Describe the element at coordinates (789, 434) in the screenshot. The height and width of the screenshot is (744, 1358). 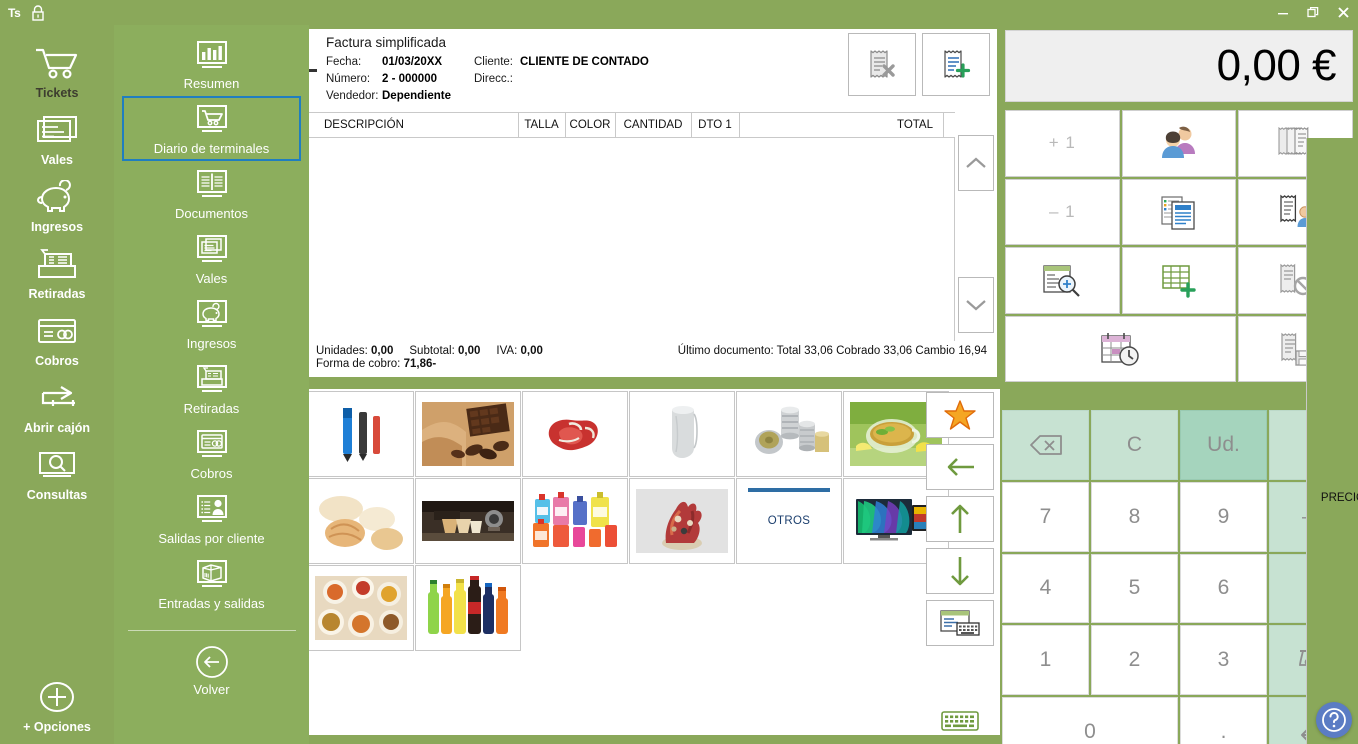
I see `product-canned-food` at that location.